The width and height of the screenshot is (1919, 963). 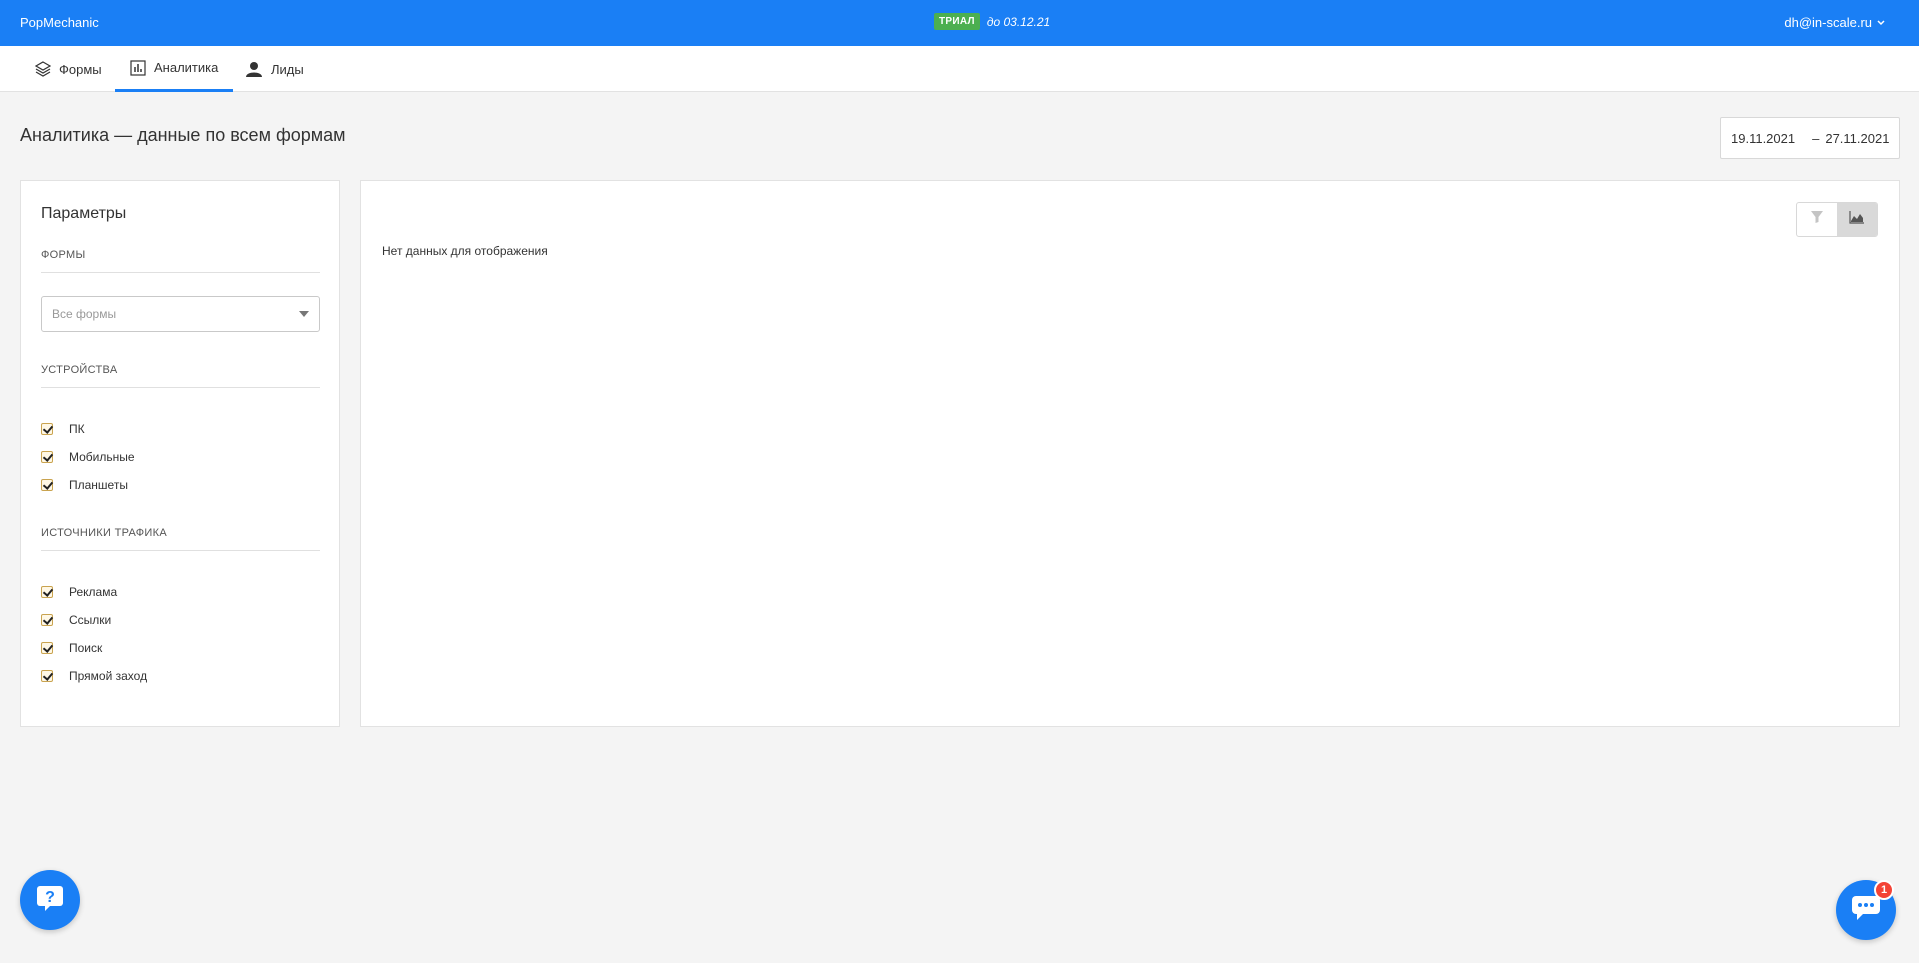 I want to click on traffic-heading: Источники трафика, so click(x=180, y=539).